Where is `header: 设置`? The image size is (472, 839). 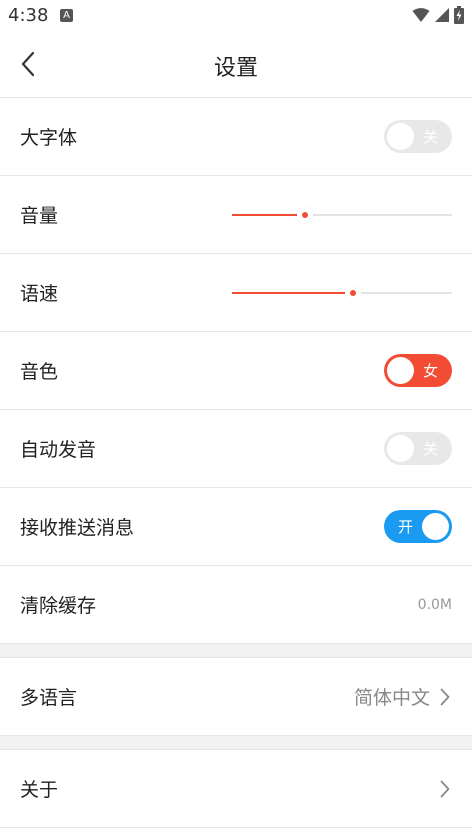 header: 设置 is located at coordinates (236, 65).